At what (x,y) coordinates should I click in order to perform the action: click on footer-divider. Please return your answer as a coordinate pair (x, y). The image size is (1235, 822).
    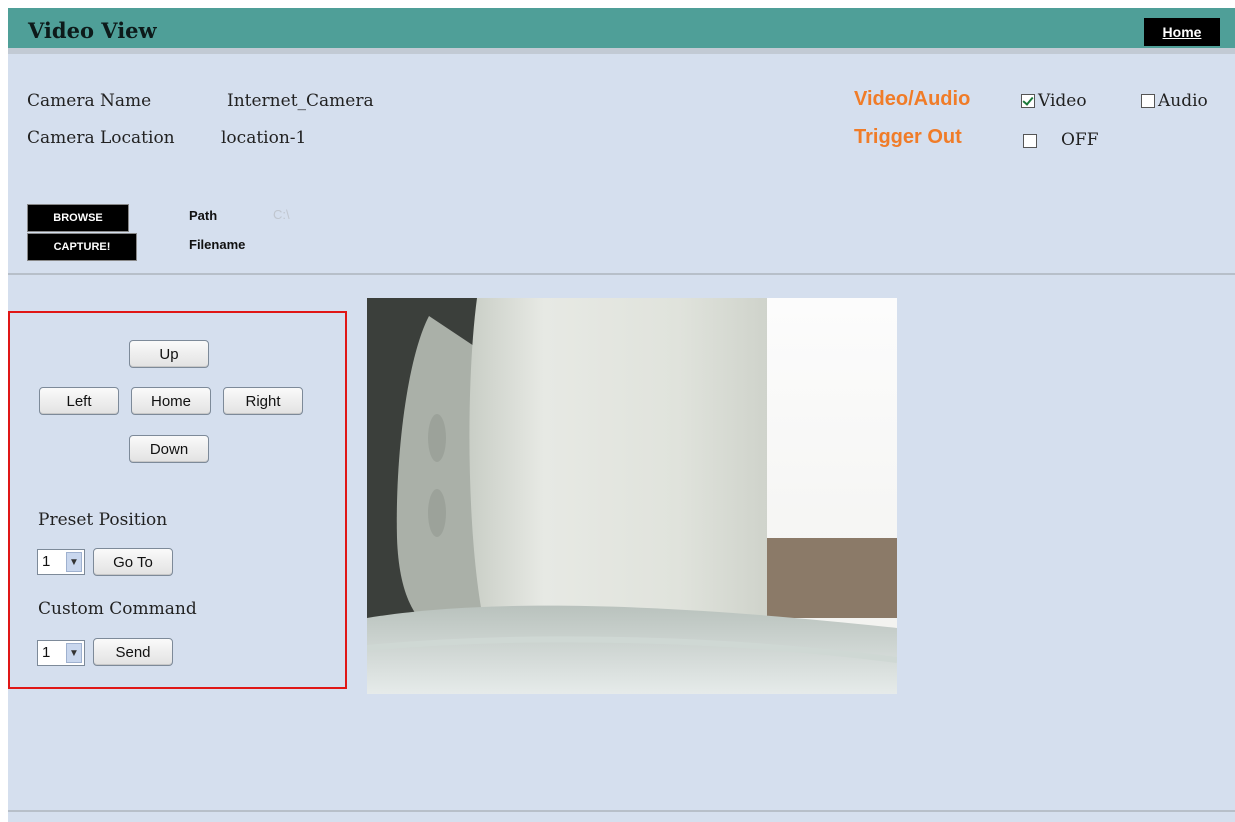
    Looking at the image, I should click on (621, 811).